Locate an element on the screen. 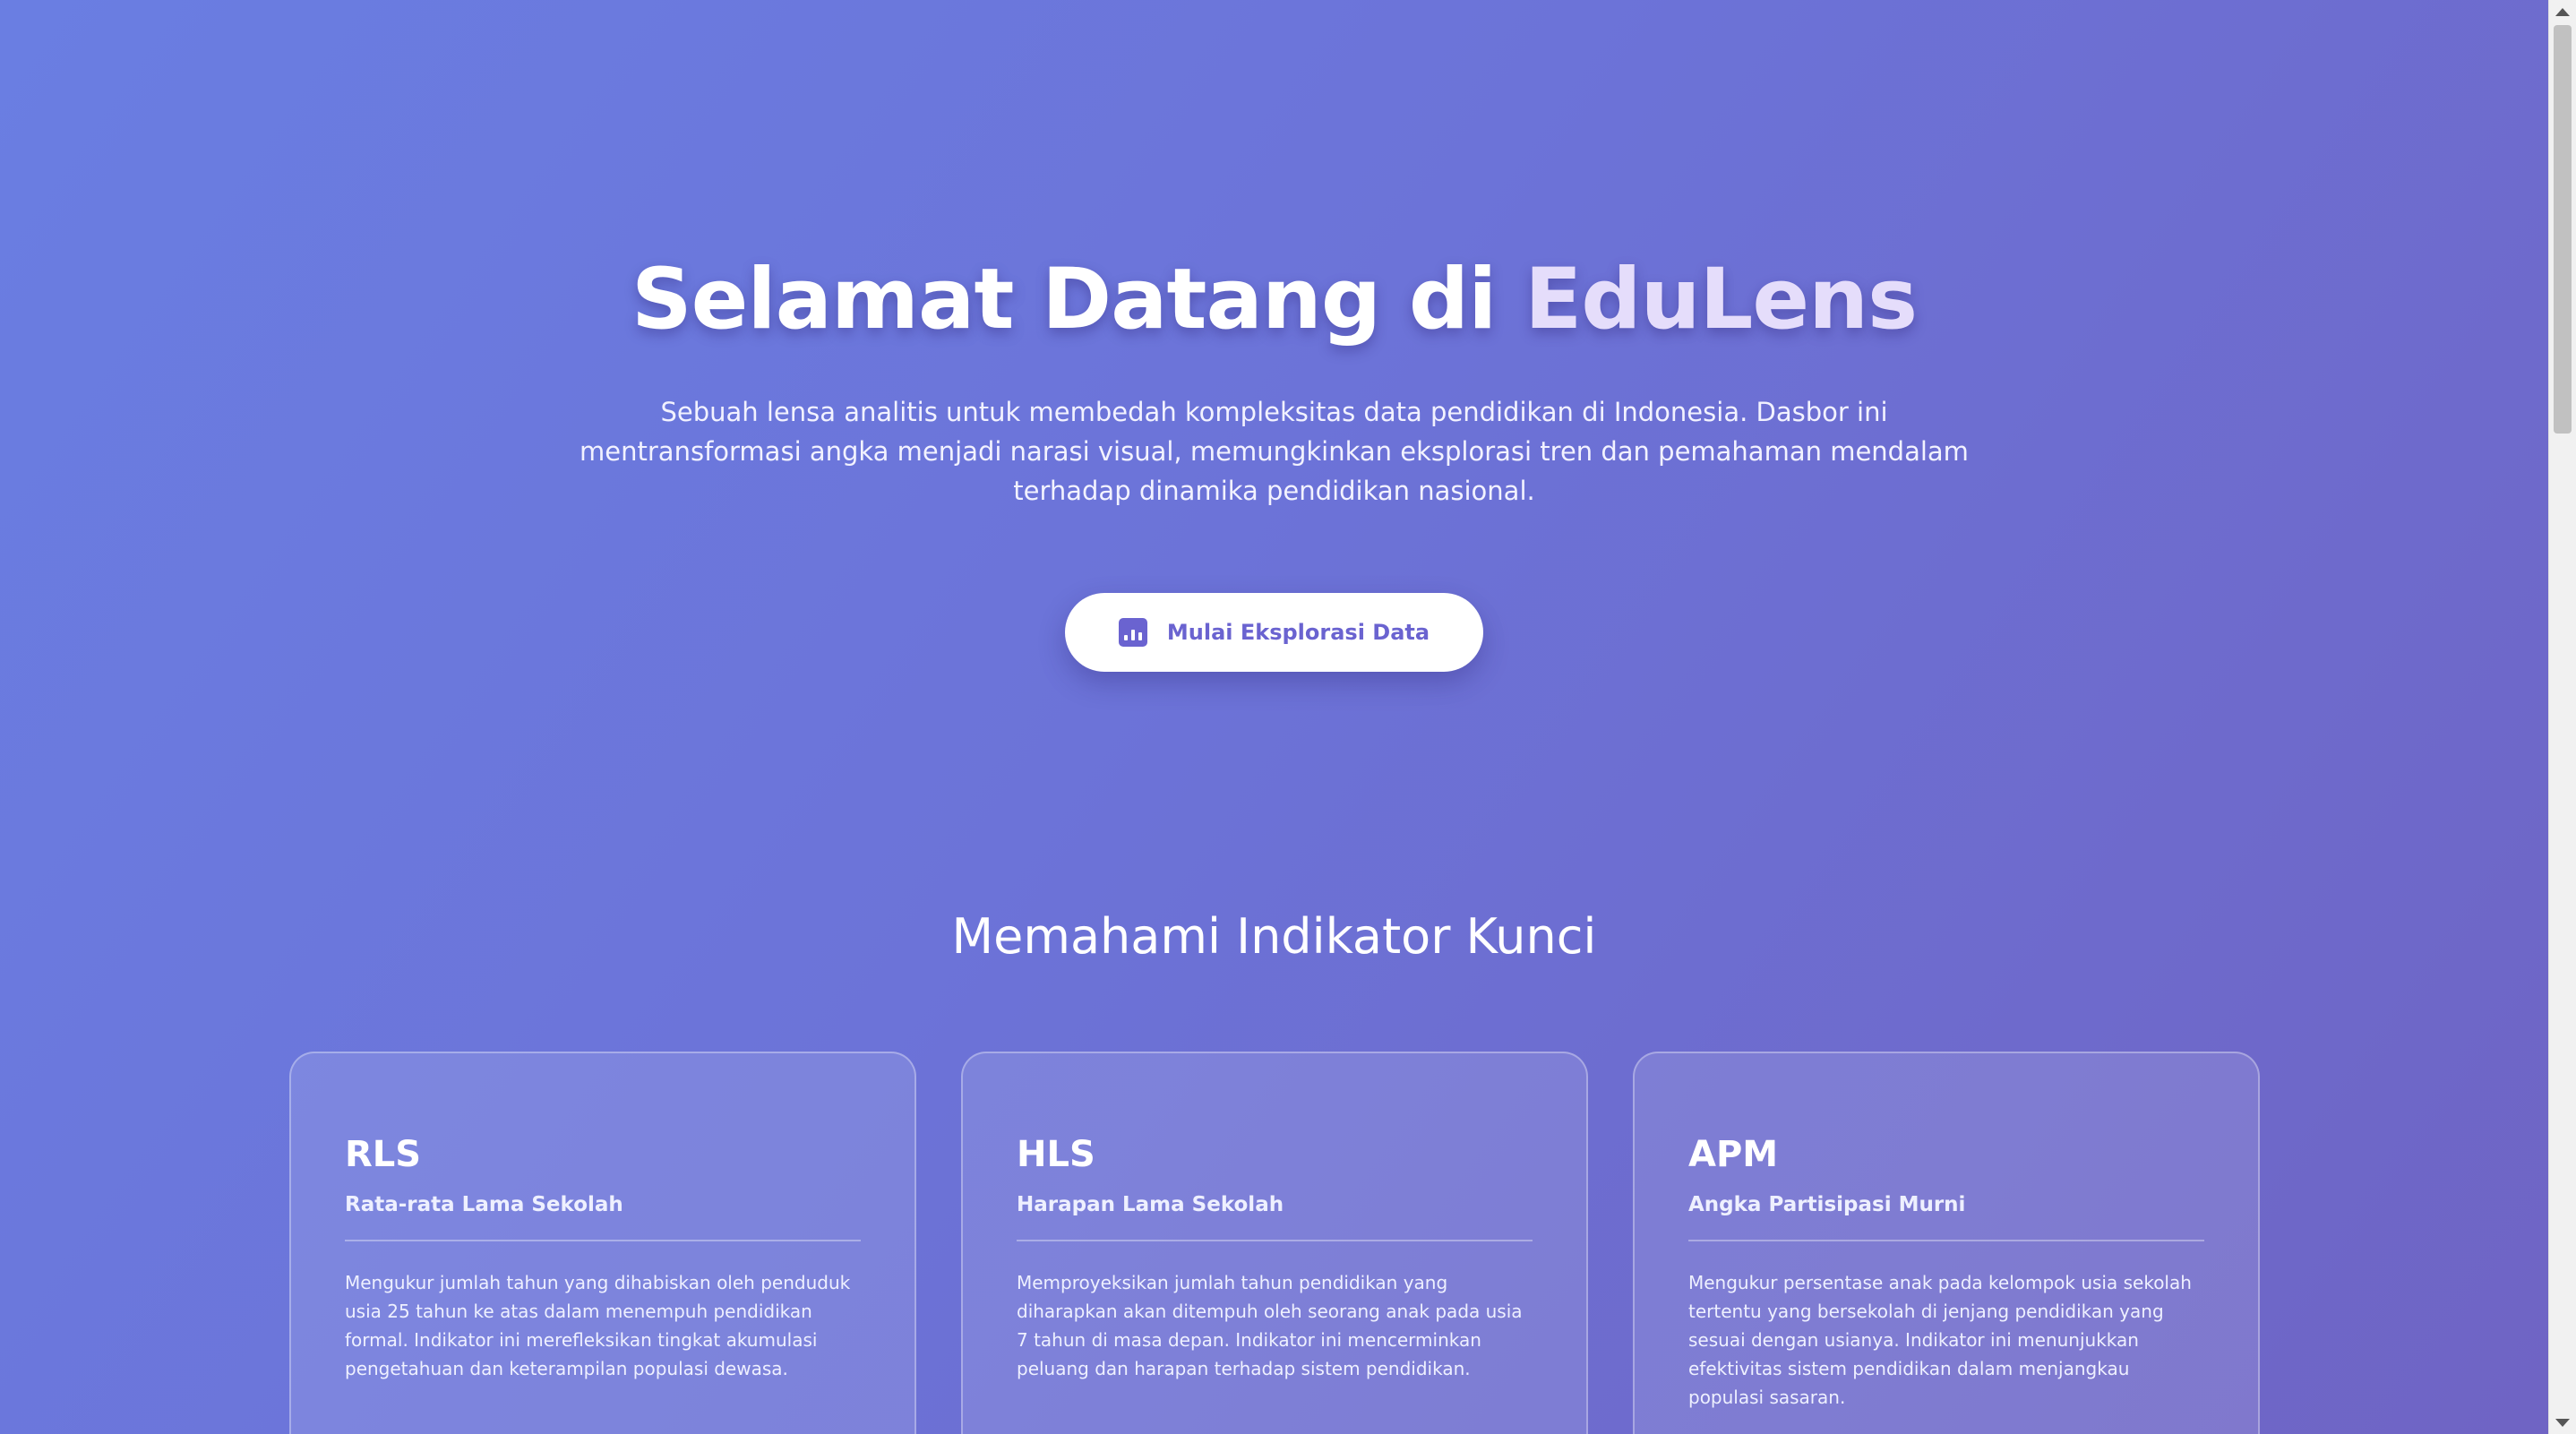 The width and height of the screenshot is (2576, 1434). card-name: Angka Partisipasi Murni is located at coordinates (1827, 1204).